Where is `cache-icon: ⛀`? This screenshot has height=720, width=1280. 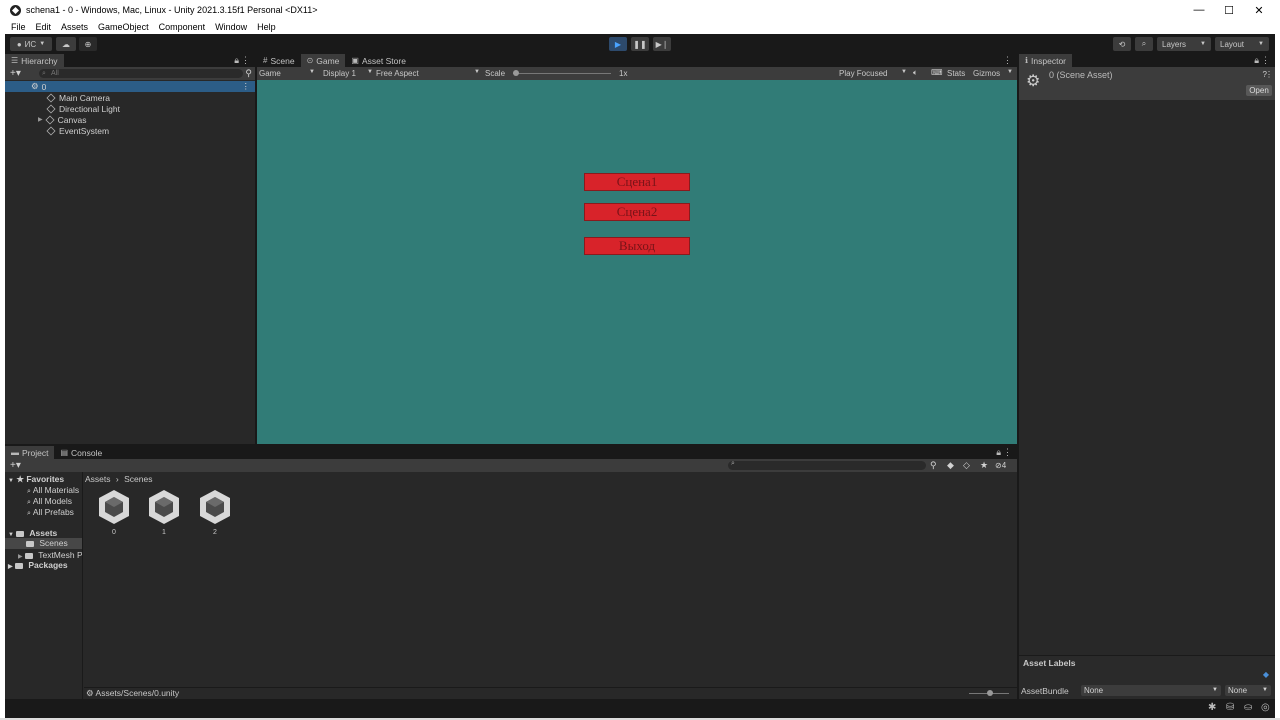
cache-icon: ⛀ is located at coordinates (1248, 707).